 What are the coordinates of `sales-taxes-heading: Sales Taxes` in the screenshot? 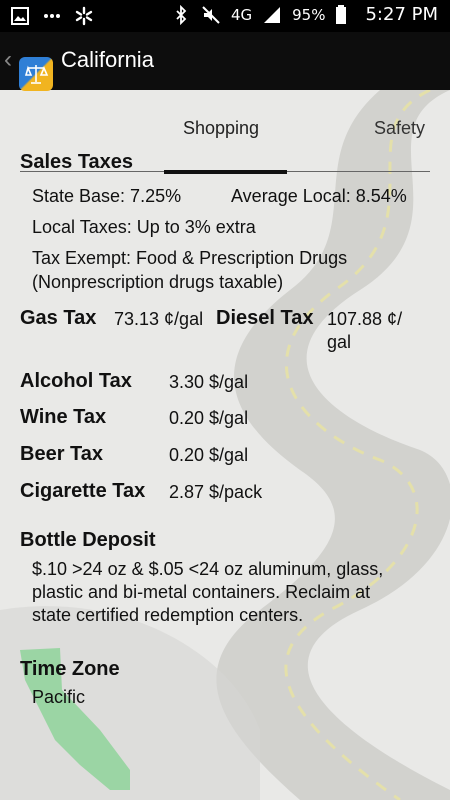 It's located at (77, 162).